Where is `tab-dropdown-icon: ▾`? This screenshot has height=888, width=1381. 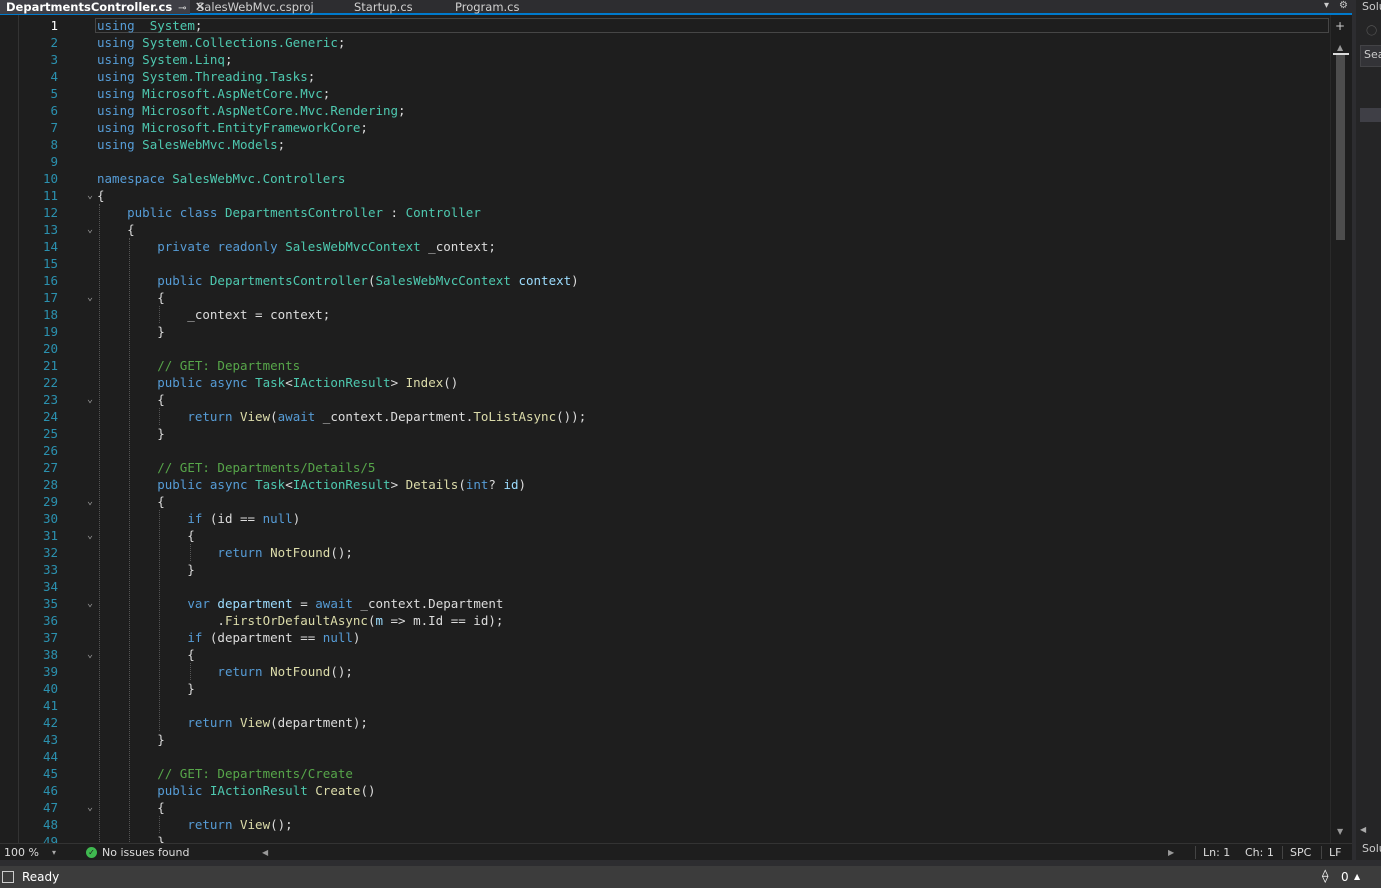
tab-dropdown-icon: ▾ is located at coordinates (1326, 5).